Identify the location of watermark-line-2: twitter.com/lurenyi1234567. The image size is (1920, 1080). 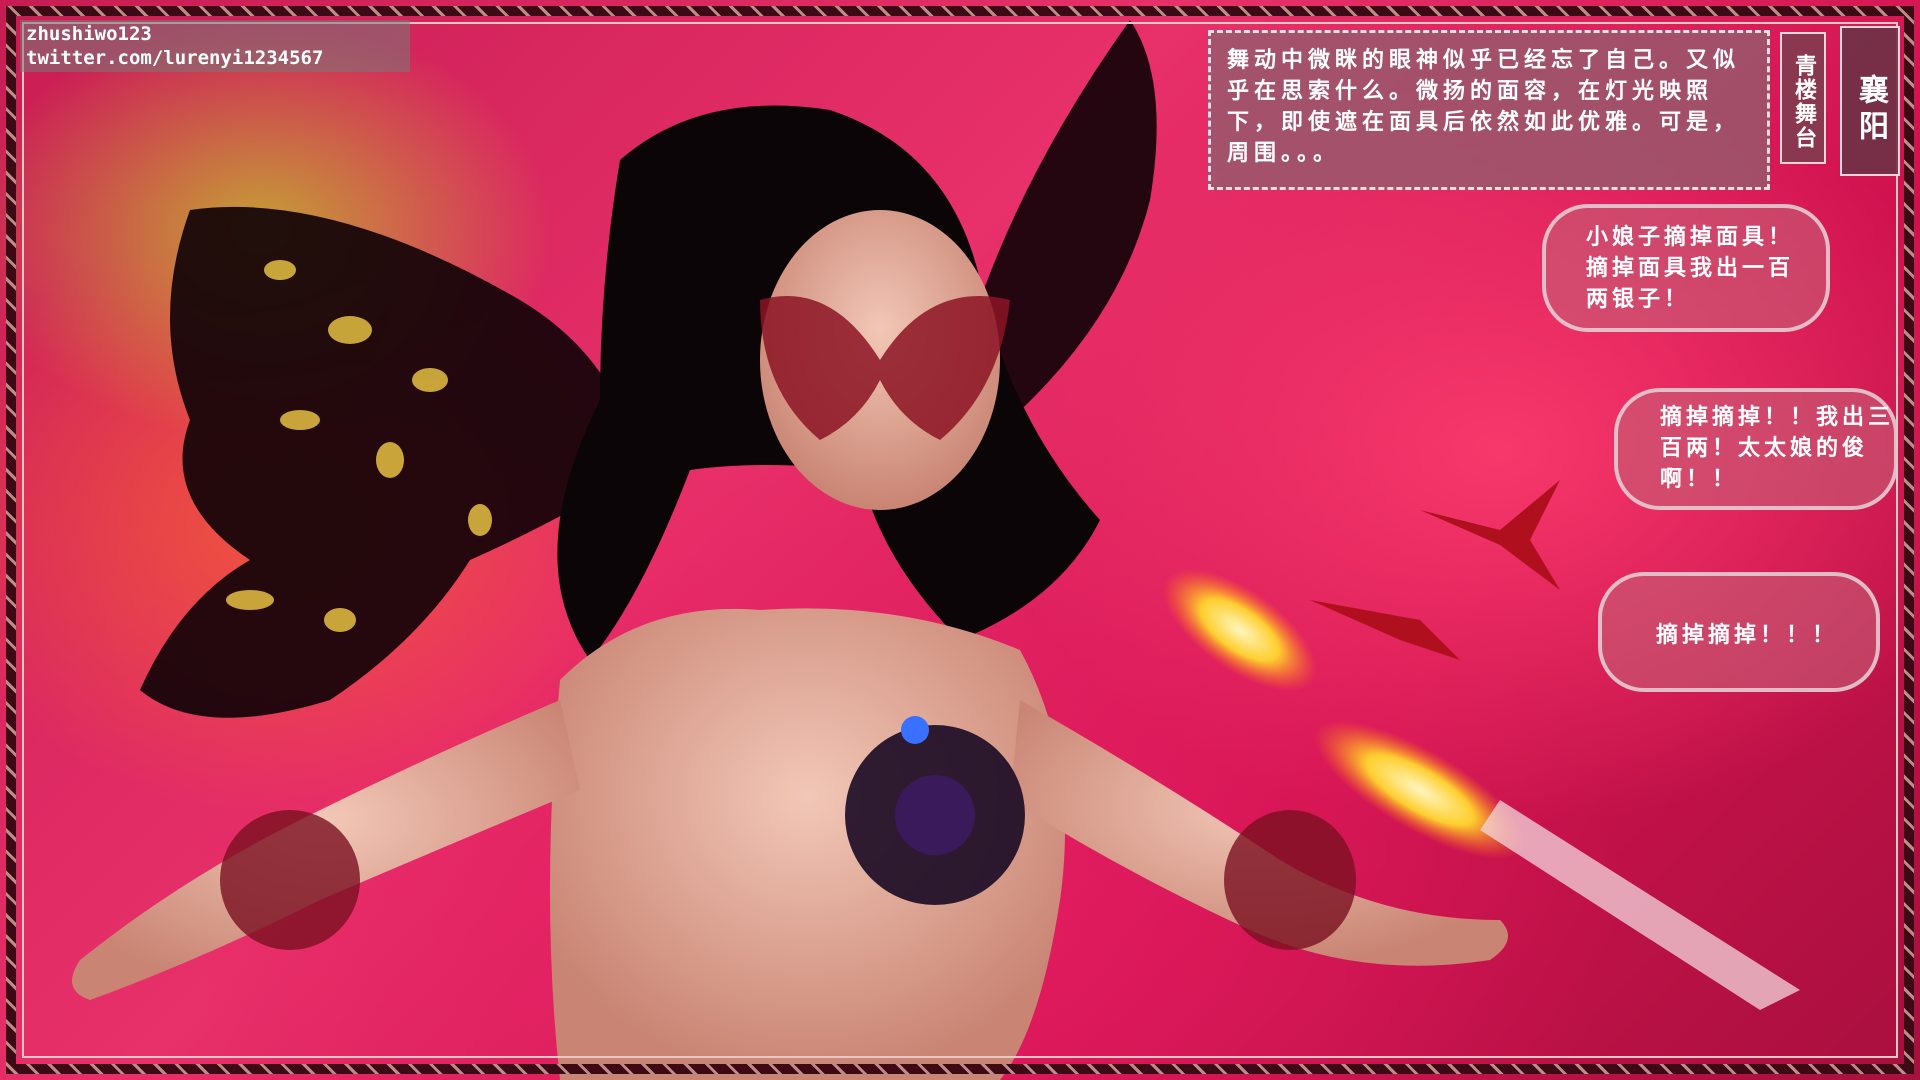
(175, 58).